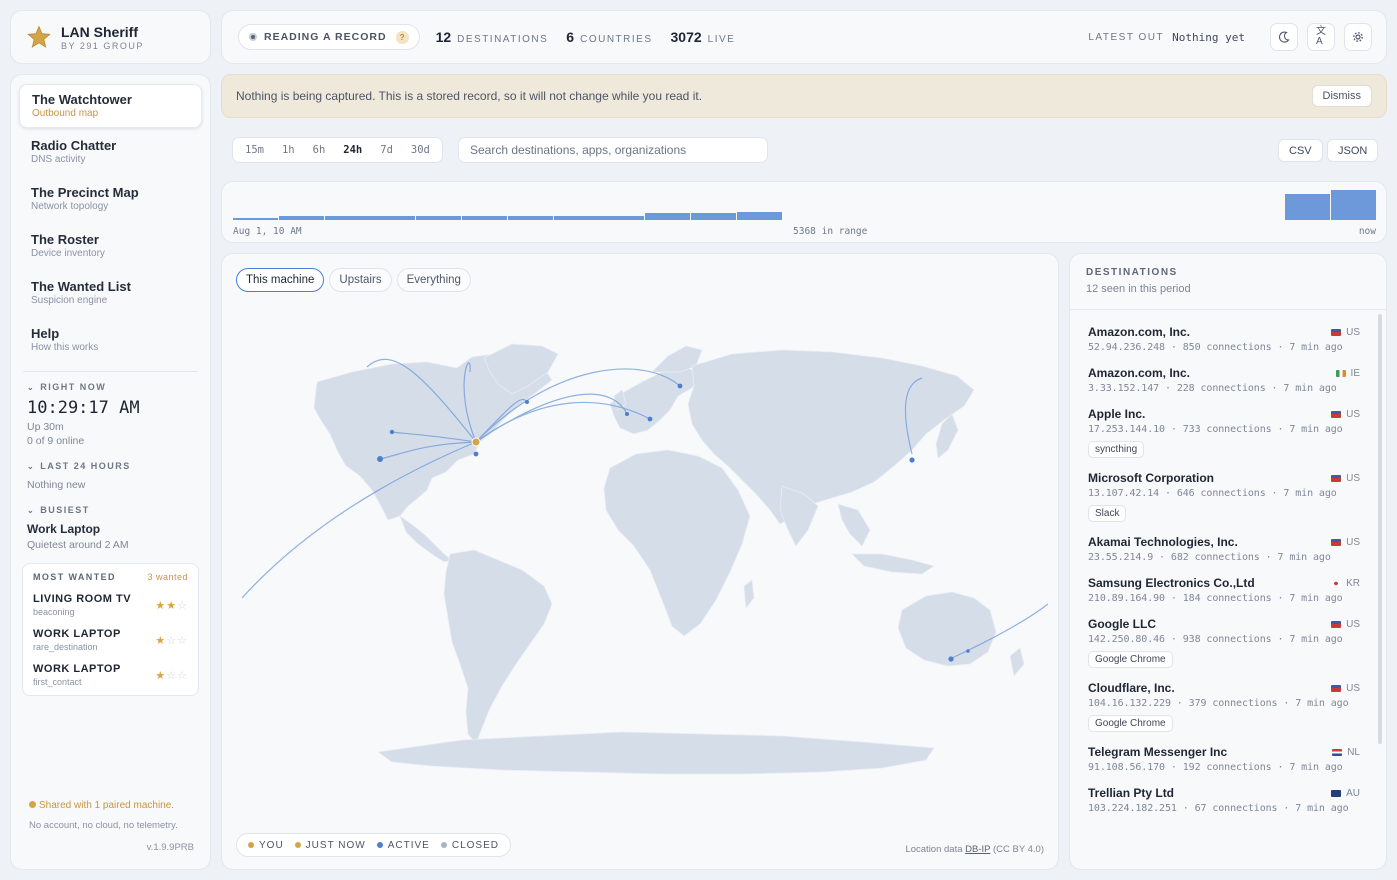 The height and width of the screenshot is (880, 1397). What do you see at coordinates (1107, 513) in the screenshot?
I see `app-chip: Slack` at bounding box center [1107, 513].